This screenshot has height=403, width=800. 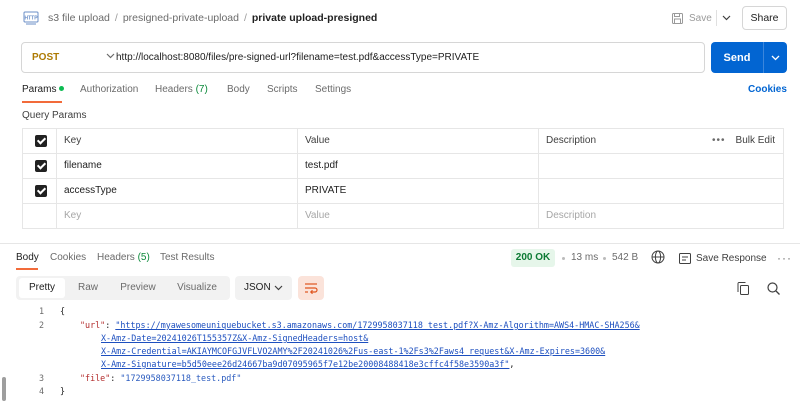 I want to click on tab-headers: Headers (7), so click(x=181, y=89).